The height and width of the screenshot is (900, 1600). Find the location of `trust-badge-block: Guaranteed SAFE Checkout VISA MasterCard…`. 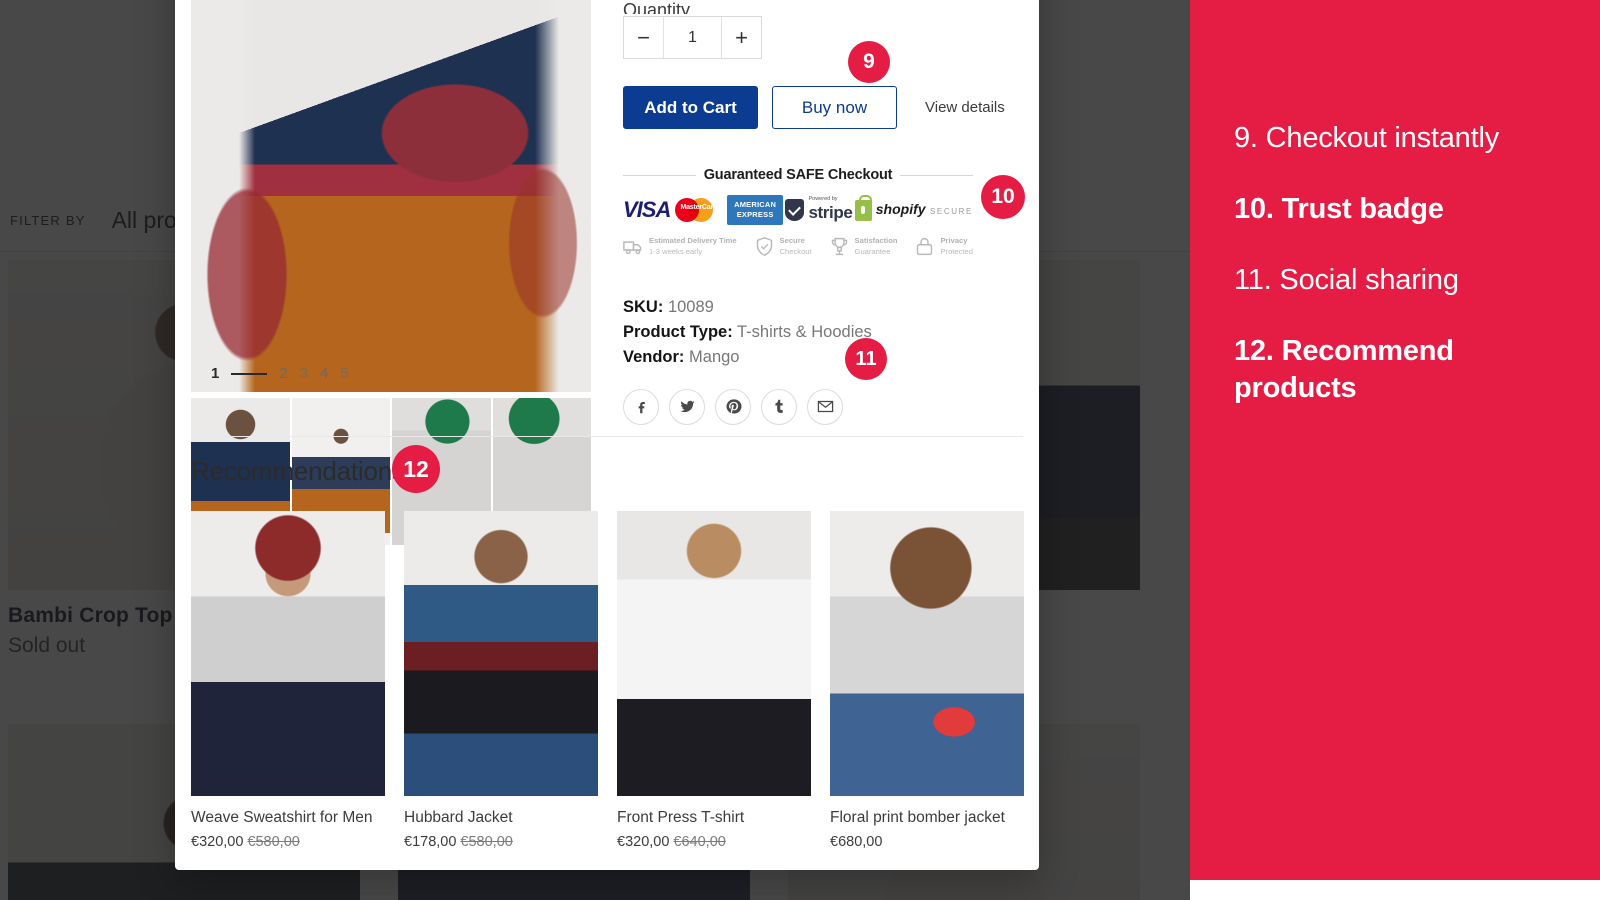

trust-badge-block: Guaranteed SAFE Checkout VISA MasterCard… is located at coordinates (798, 212).